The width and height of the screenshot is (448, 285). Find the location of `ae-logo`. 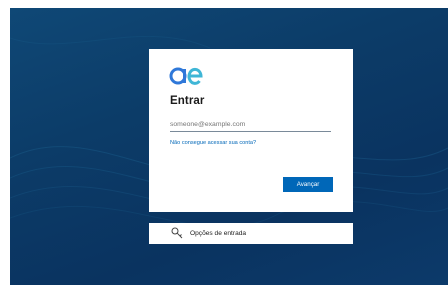

ae-logo is located at coordinates (186, 76).